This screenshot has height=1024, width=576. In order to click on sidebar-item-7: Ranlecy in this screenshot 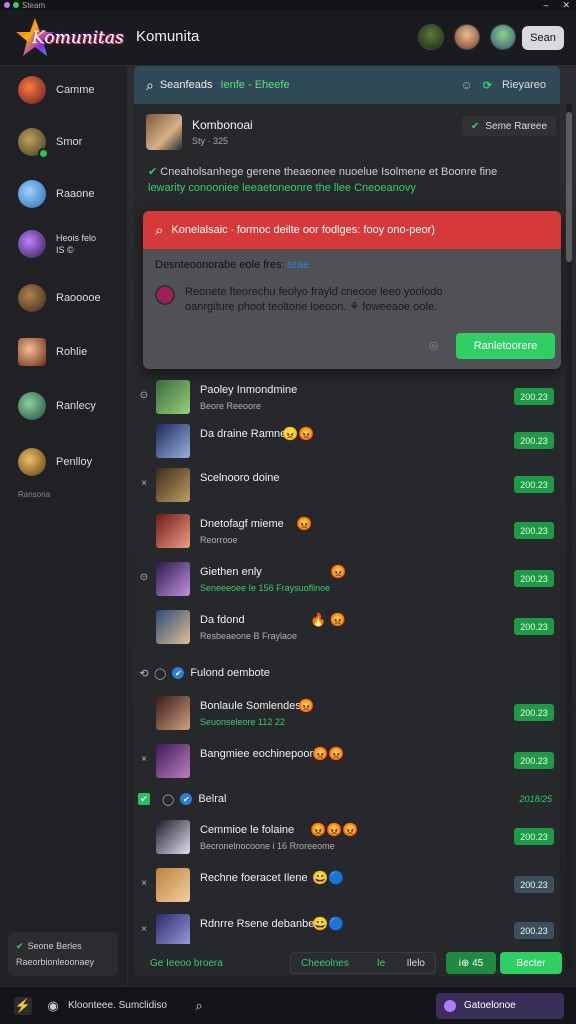, I will do `click(57, 406)`.